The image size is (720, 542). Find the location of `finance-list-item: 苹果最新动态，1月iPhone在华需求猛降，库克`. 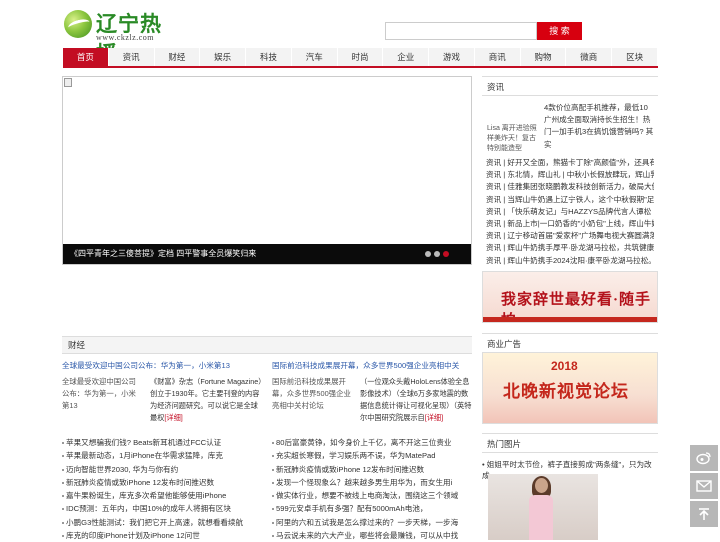

finance-list-item: 苹果最新动态，1月iPhone在华需求猛降，库克 is located at coordinates (162, 455).